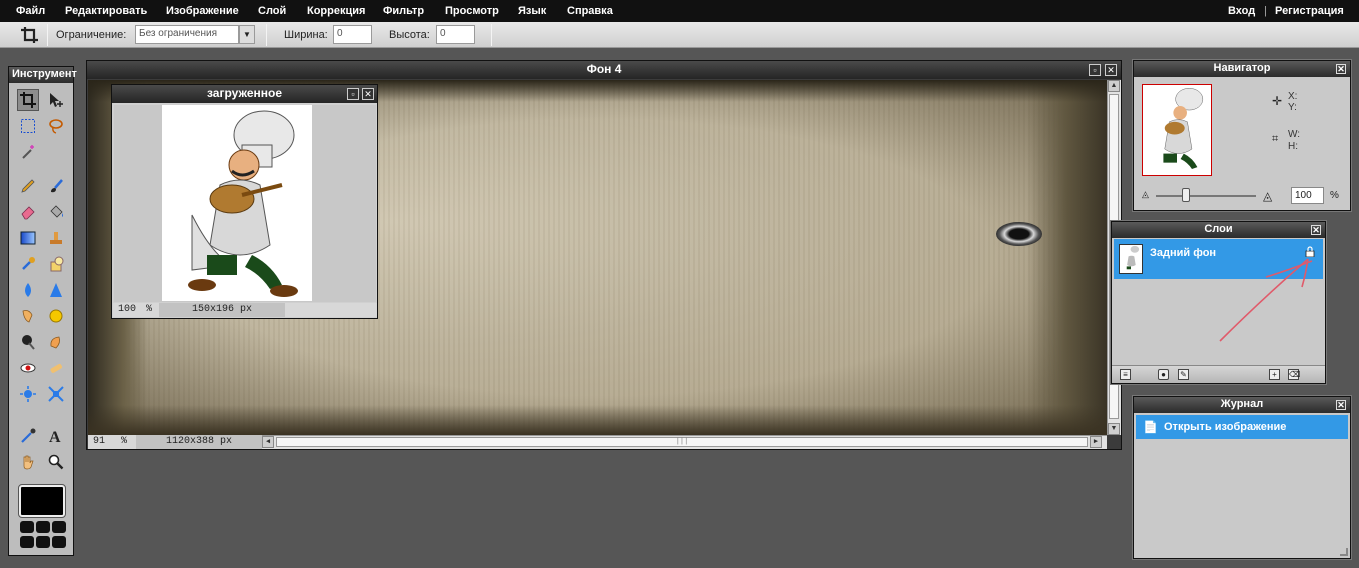 The image size is (1359, 568). What do you see at coordinates (28, 126) in the screenshot?
I see `marquee-icon` at bounding box center [28, 126].